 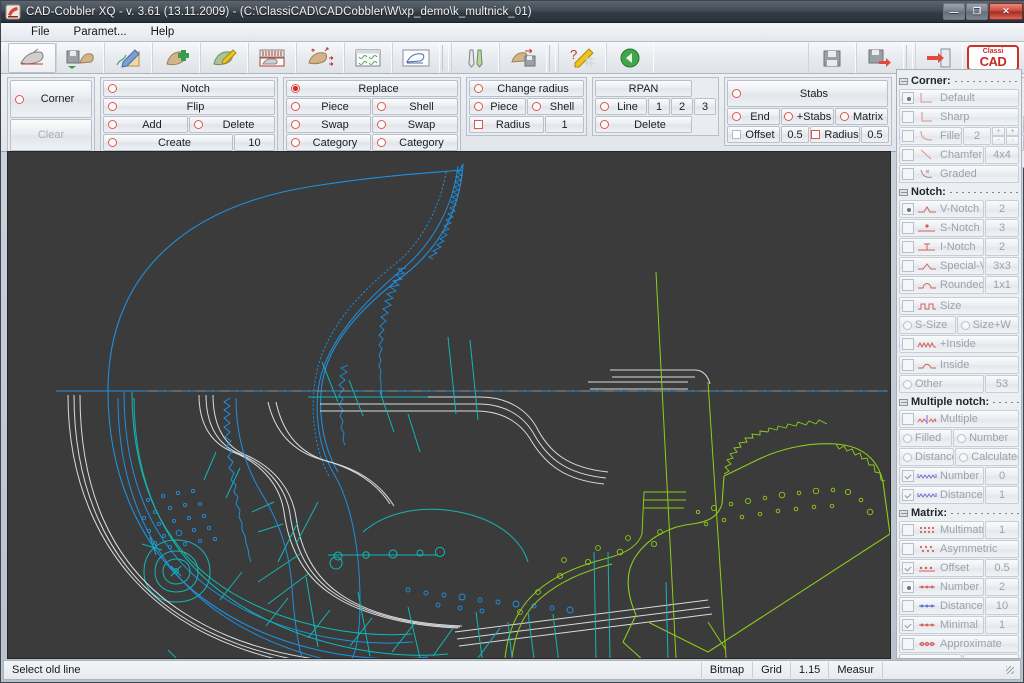 What do you see at coordinates (907, 325) in the screenshot?
I see `s-size-radio` at bounding box center [907, 325].